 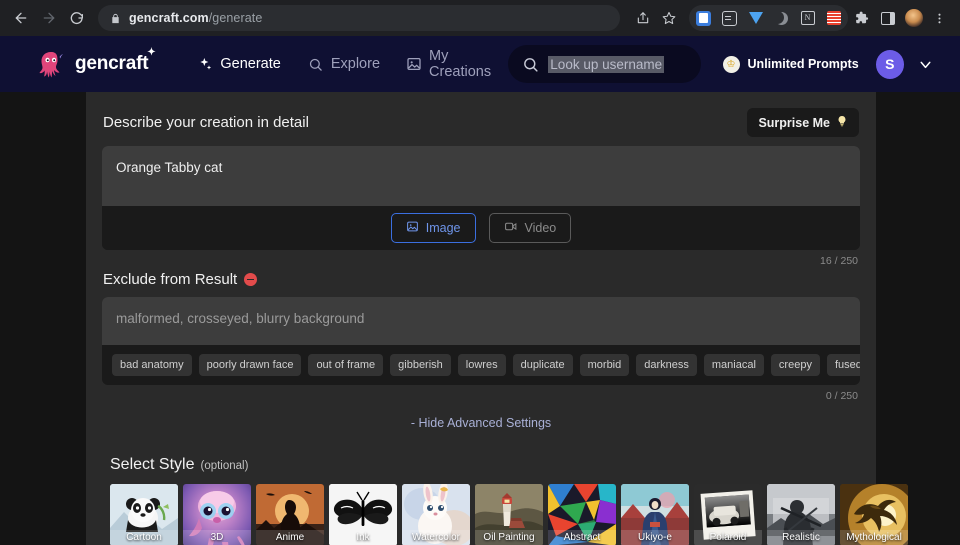 What do you see at coordinates (843, 365) in the screenshot?
I see `tag-chip: fused` at bounding box center [843, 365].